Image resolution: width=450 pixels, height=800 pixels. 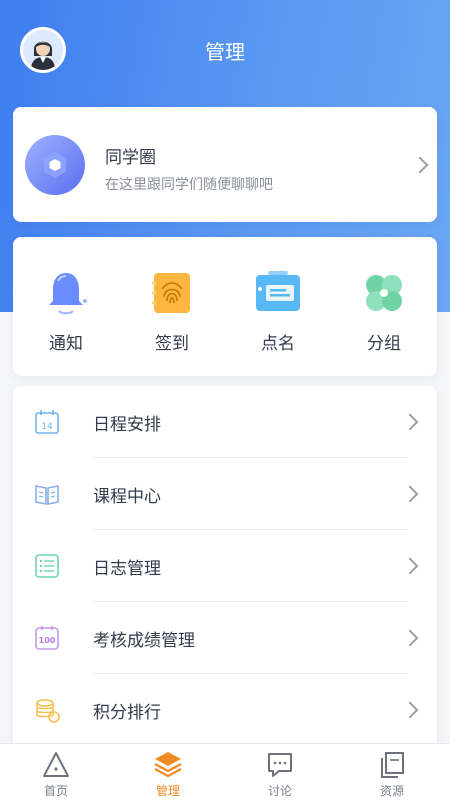 What do you see at coordinates (55, 791) in the screenshot?
I see `tab-label: 首页` at bounding box center [55, 791].